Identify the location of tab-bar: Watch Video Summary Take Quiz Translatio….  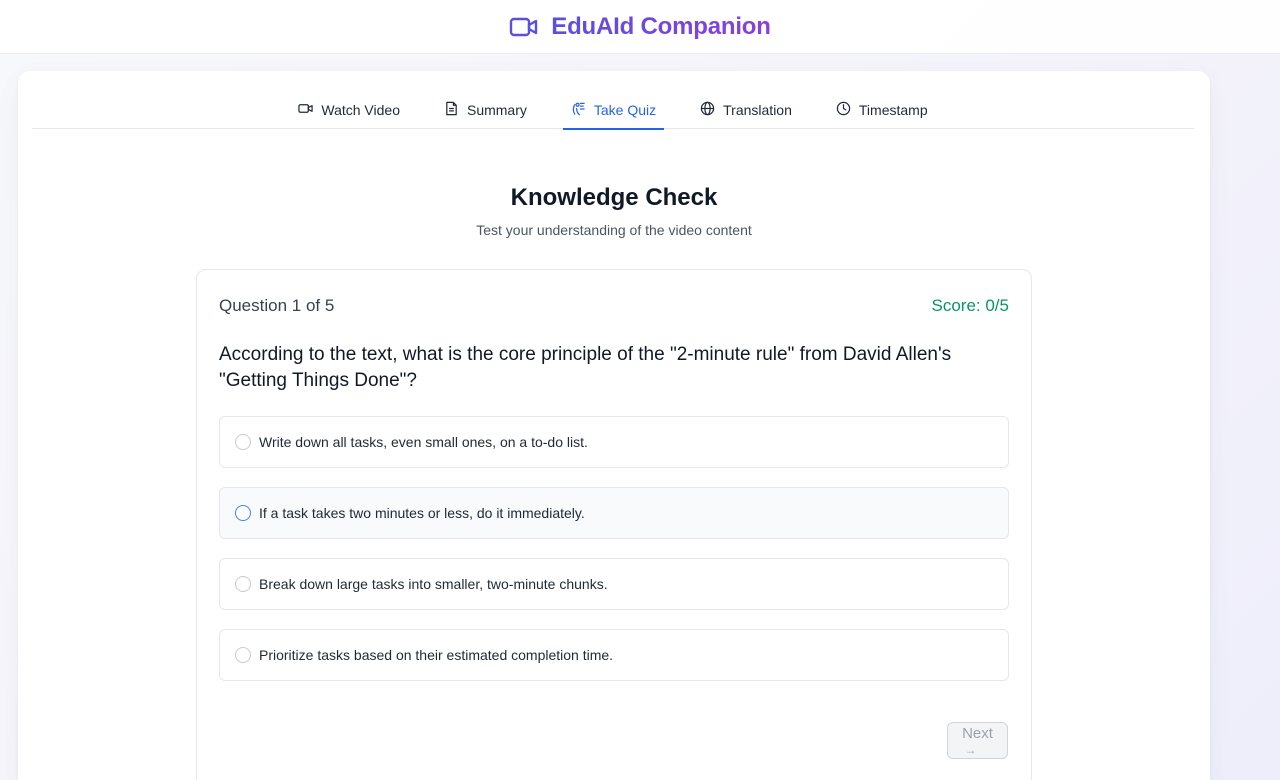
(613, 110).